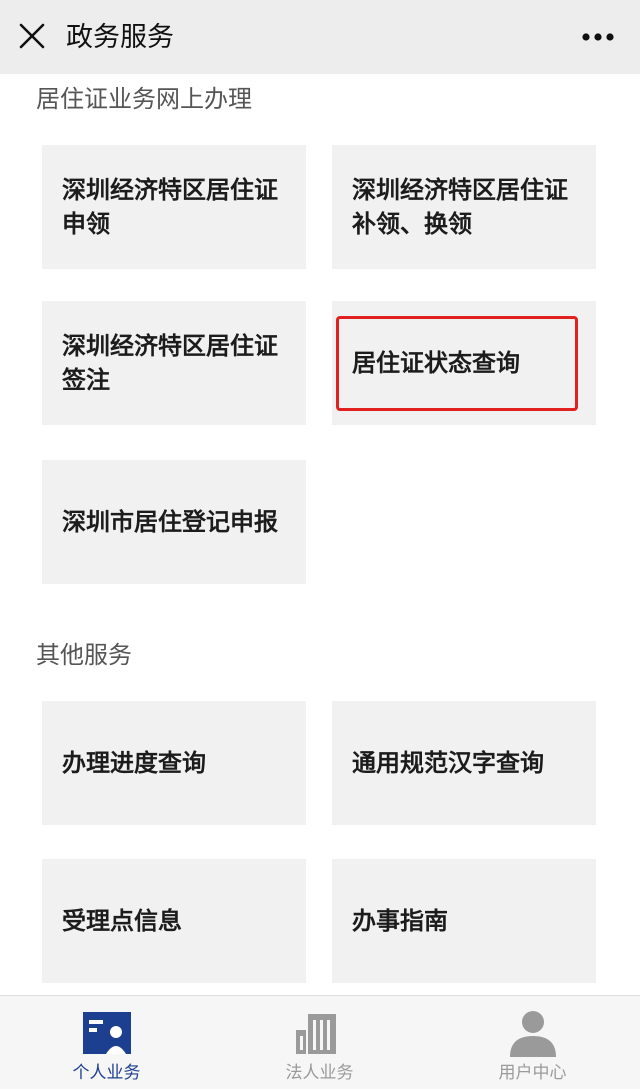  Describe the element at coordinates (144, 99) in the screenshot. I see `section-title-residence: 居住证业务网上办理` at that location.